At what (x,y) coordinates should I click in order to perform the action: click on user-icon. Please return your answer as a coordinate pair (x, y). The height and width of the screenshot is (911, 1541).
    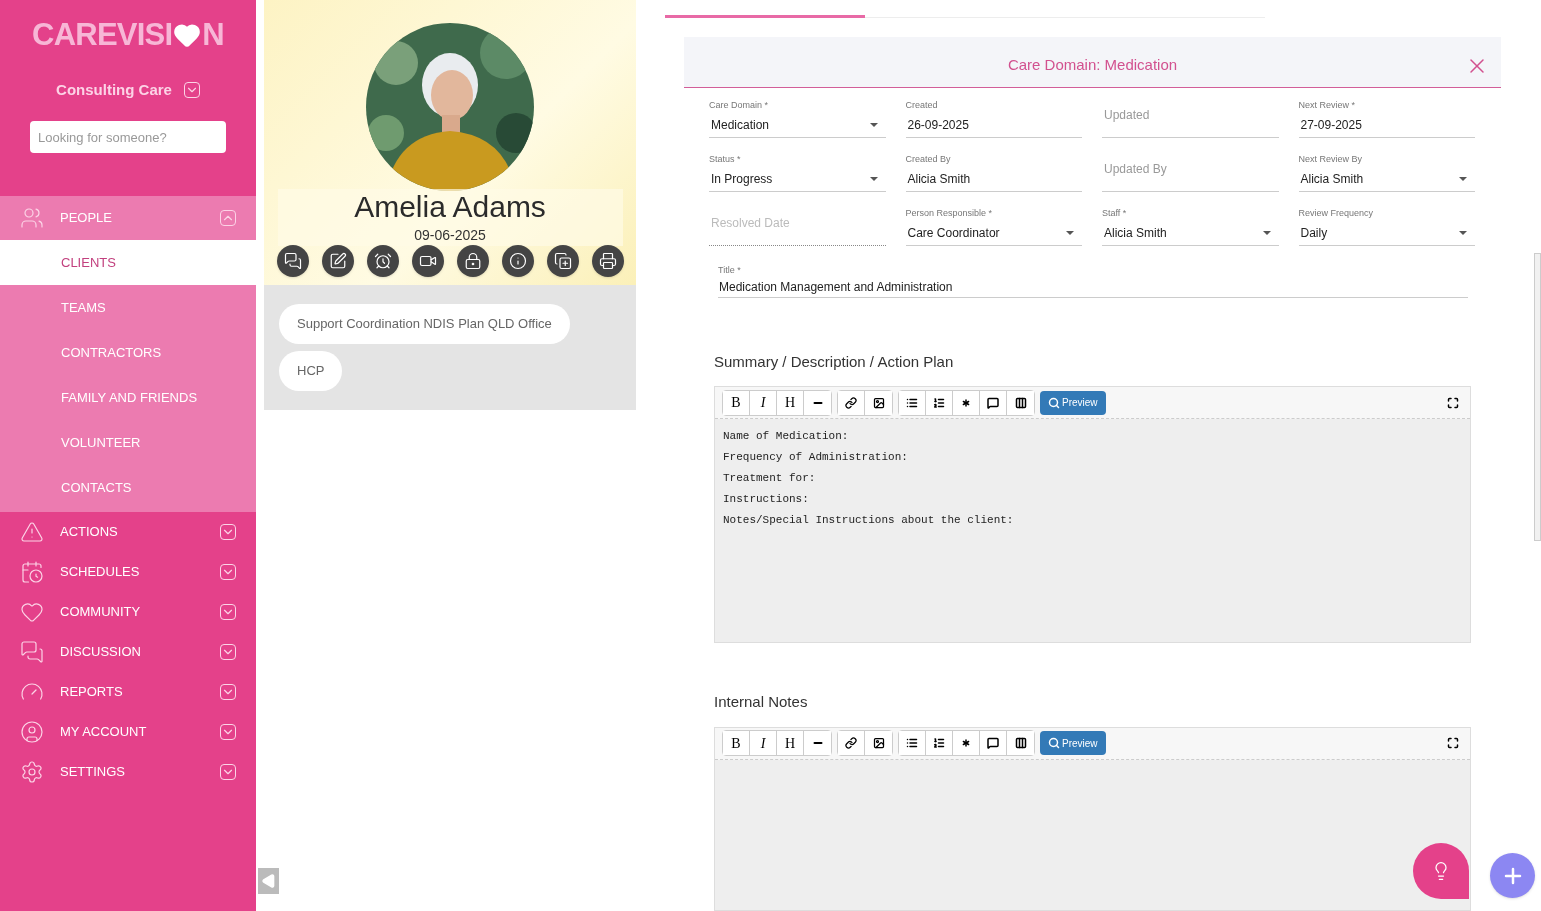
    Looking at the image, I should click on (32, 732).